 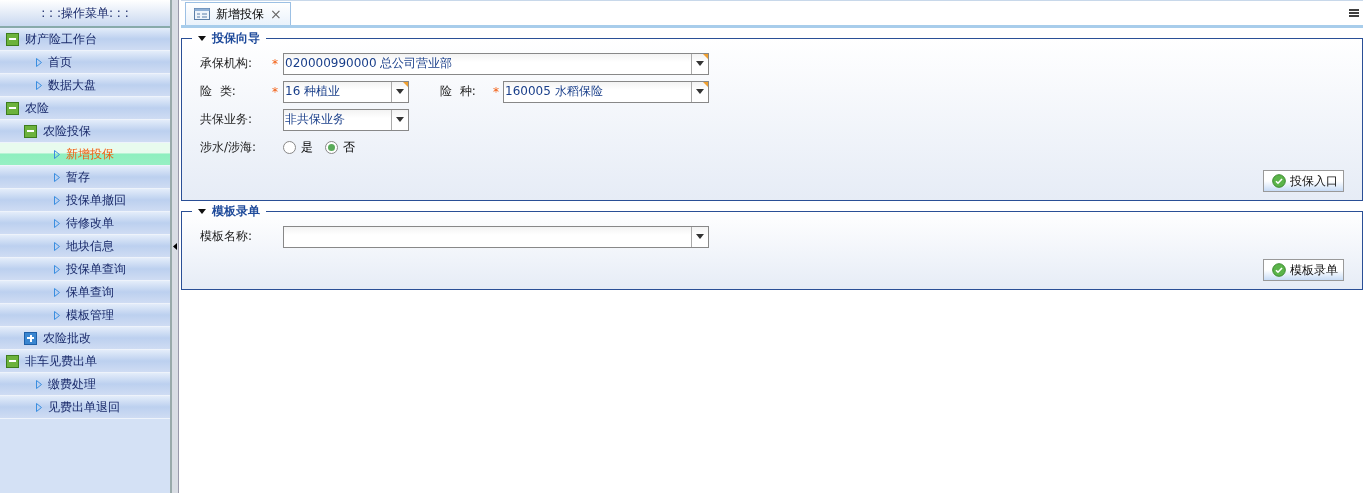 What do you see at coordinates (346, 119) in the screenshot?
I see `dropdown-field: 非共保业务` at bounding box center [346, 119].